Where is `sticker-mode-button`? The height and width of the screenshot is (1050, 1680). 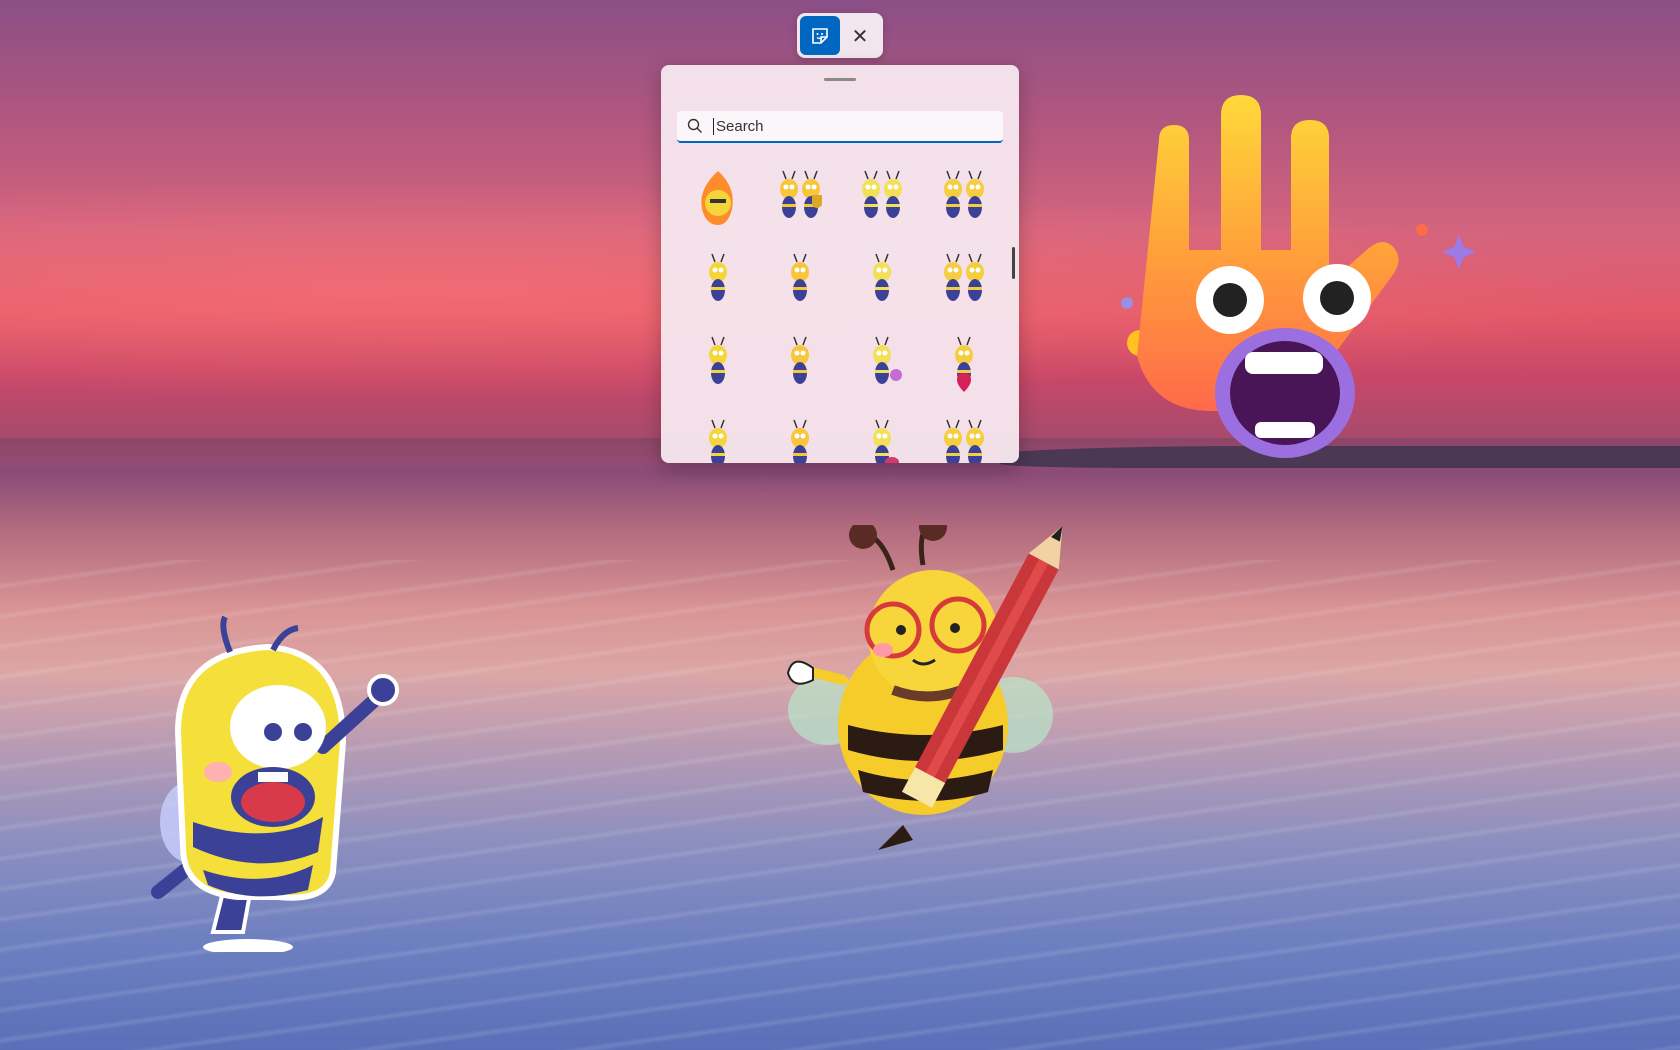
sticker-mode-button is located at coordinates (820, 35).